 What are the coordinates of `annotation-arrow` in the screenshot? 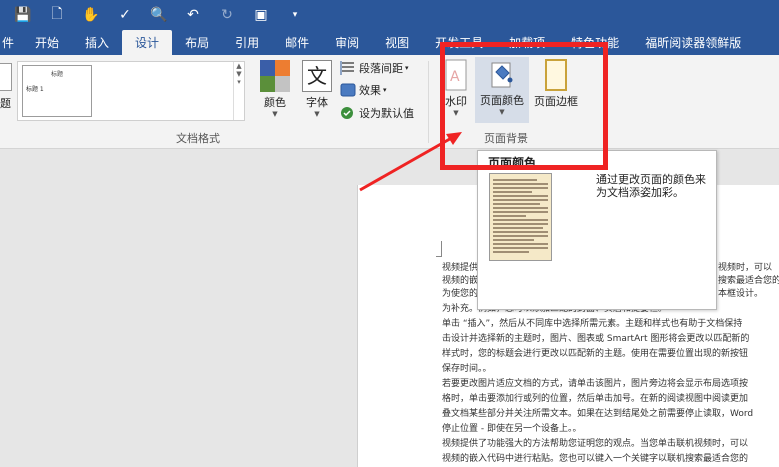 It's located at (410, 162).